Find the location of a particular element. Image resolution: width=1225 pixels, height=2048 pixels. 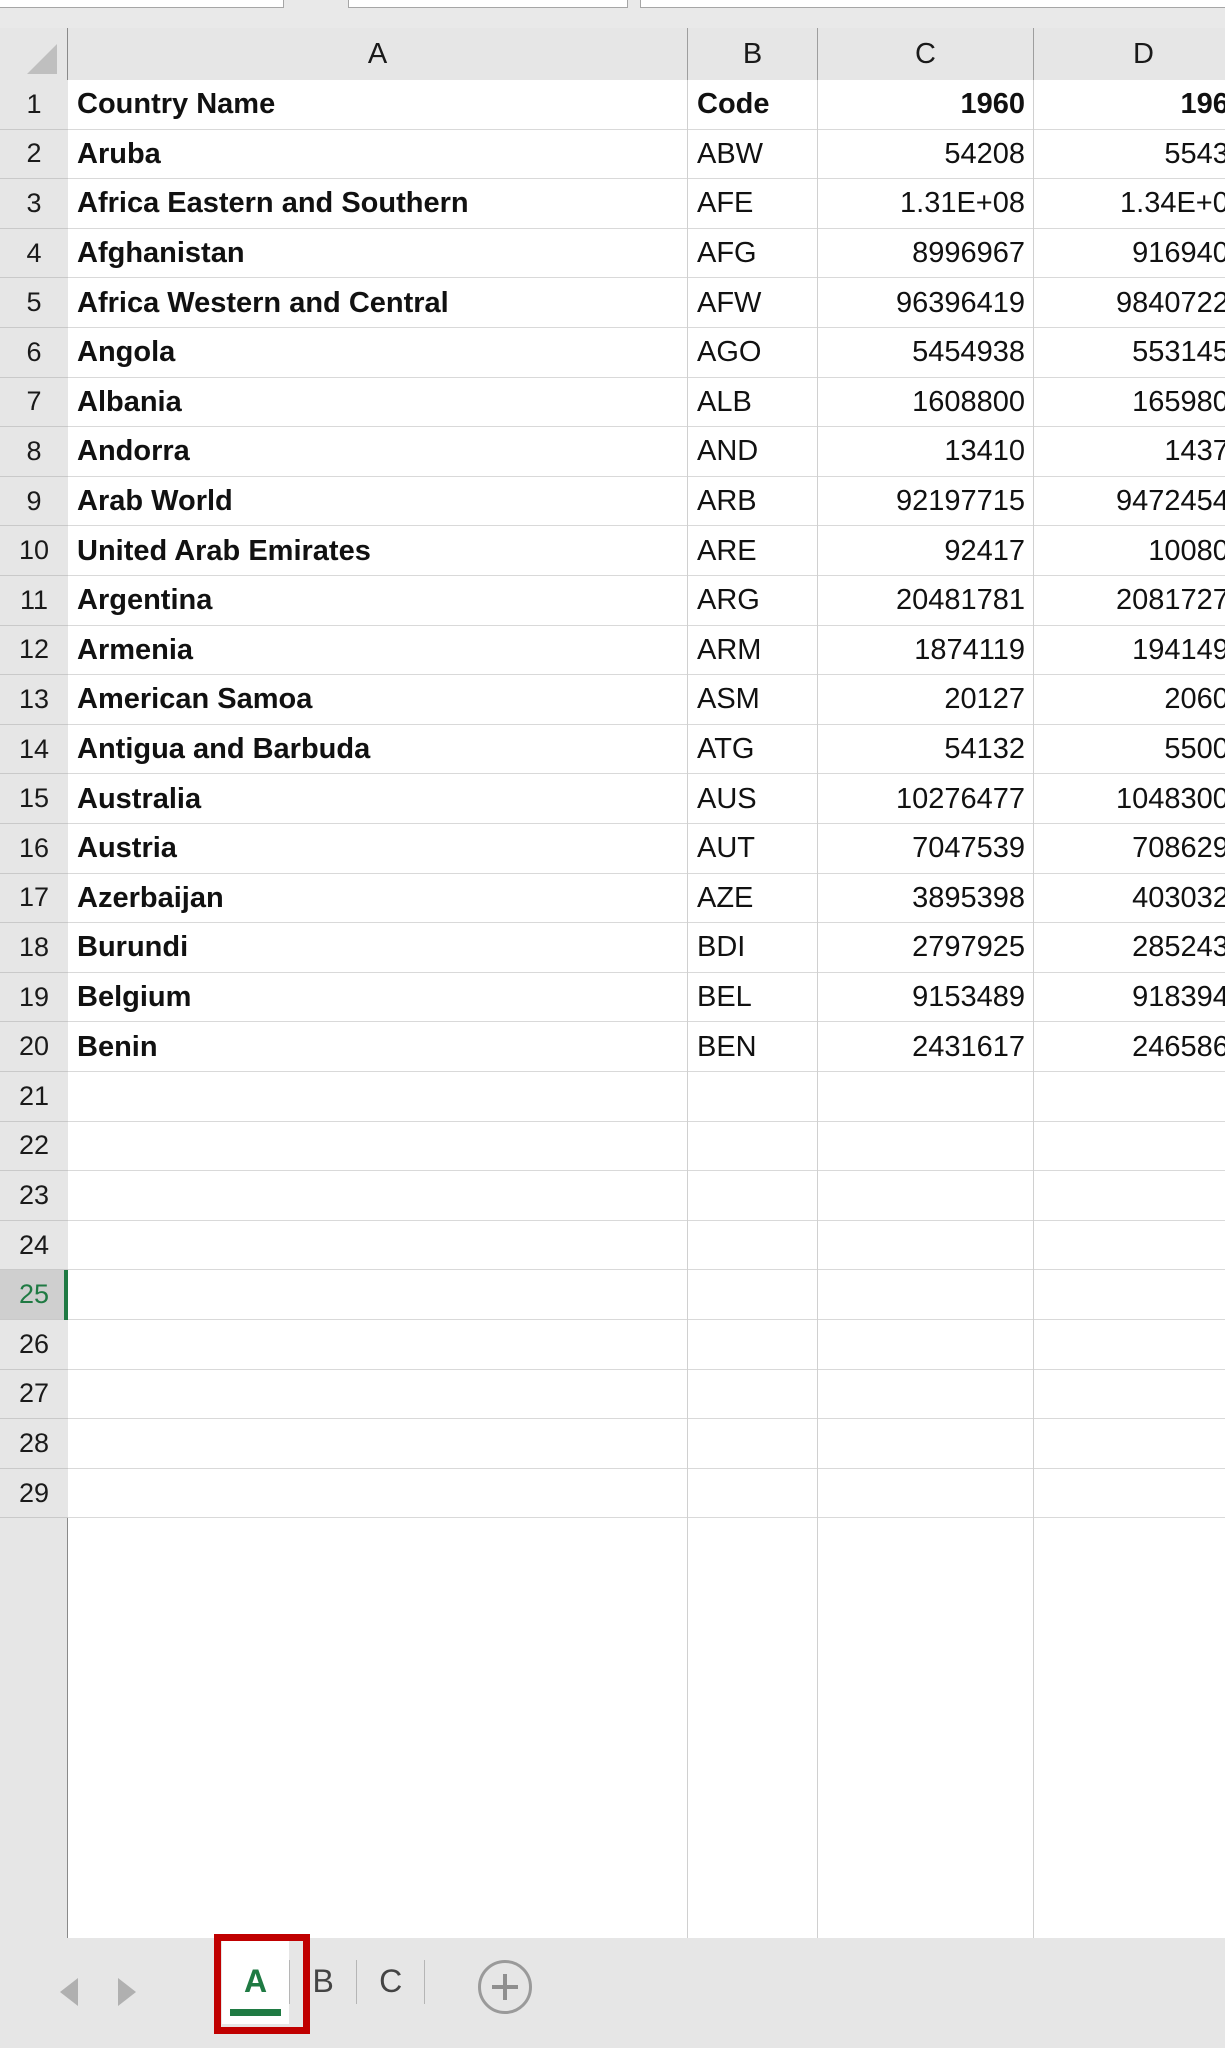

cell-A1: Country Name is located at coordinates (378, 105).